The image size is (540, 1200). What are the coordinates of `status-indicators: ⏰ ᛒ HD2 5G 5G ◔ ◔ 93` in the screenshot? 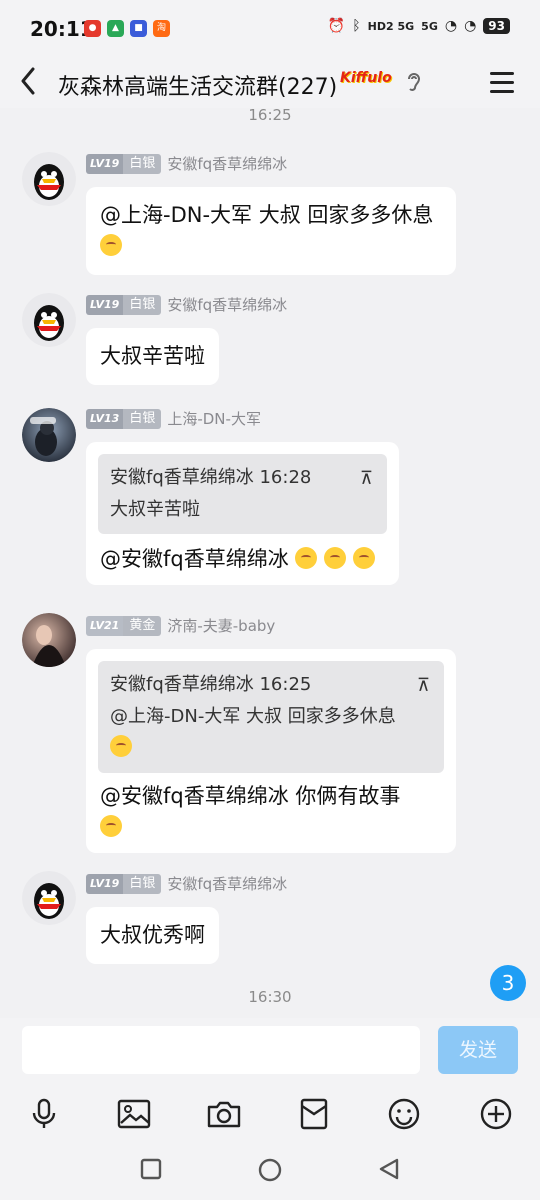 It's located at (419, 26).